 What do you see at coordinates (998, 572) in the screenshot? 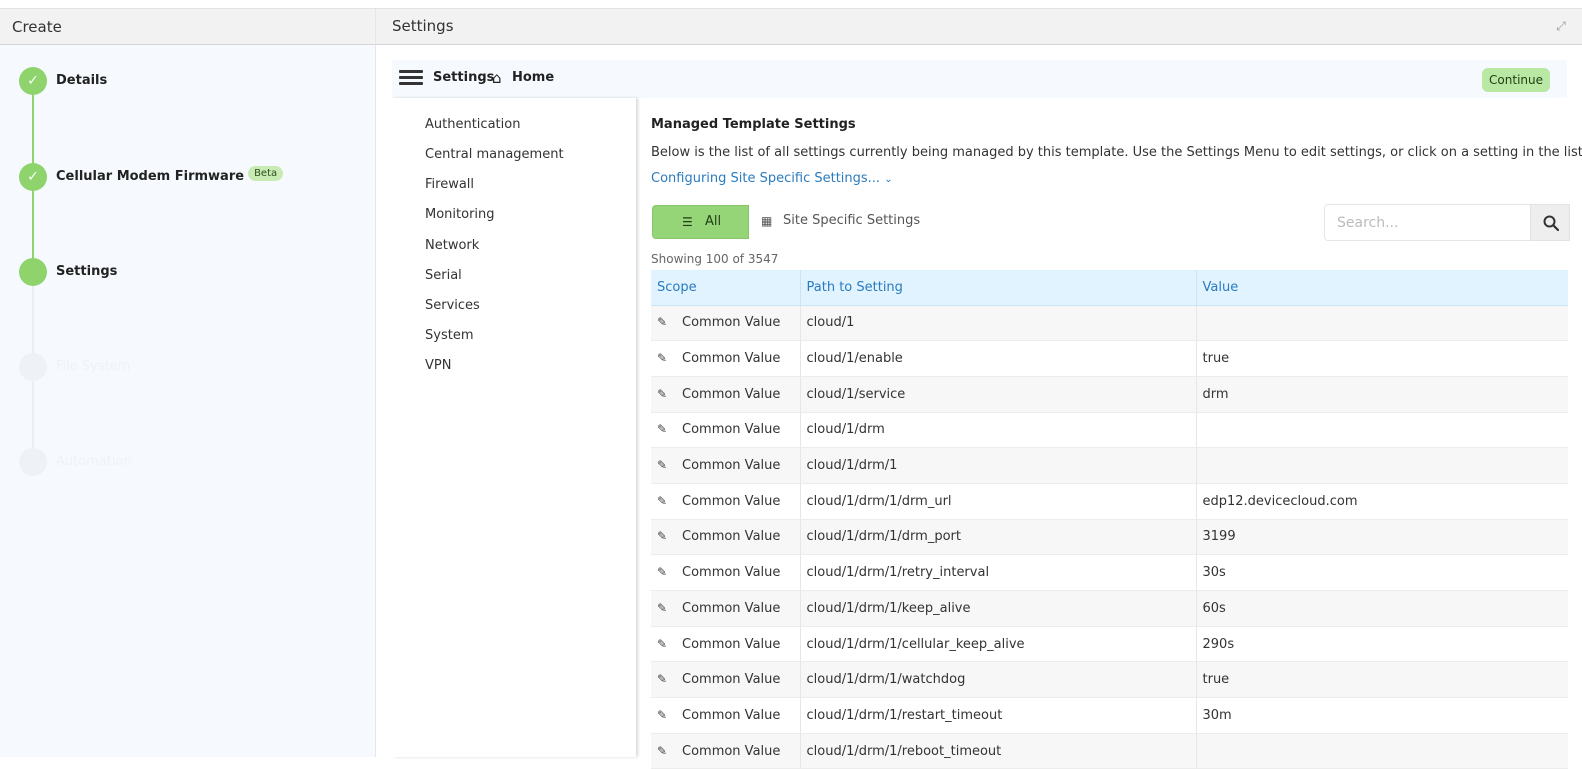
I see `path-cell: cloud/1/drm/1/retry_interval` at bounding box center [998, 572].